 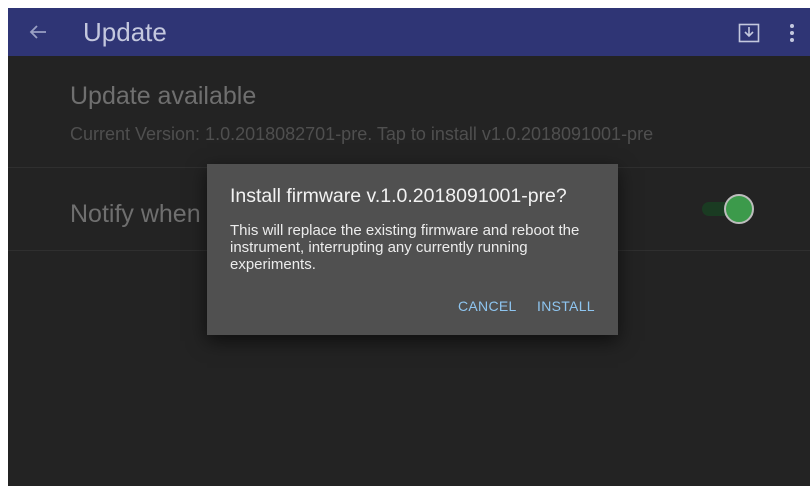 I want to click on dialog-title: Install firmware v.1.0.2018091001-pre?, so click(x=398, y=196).